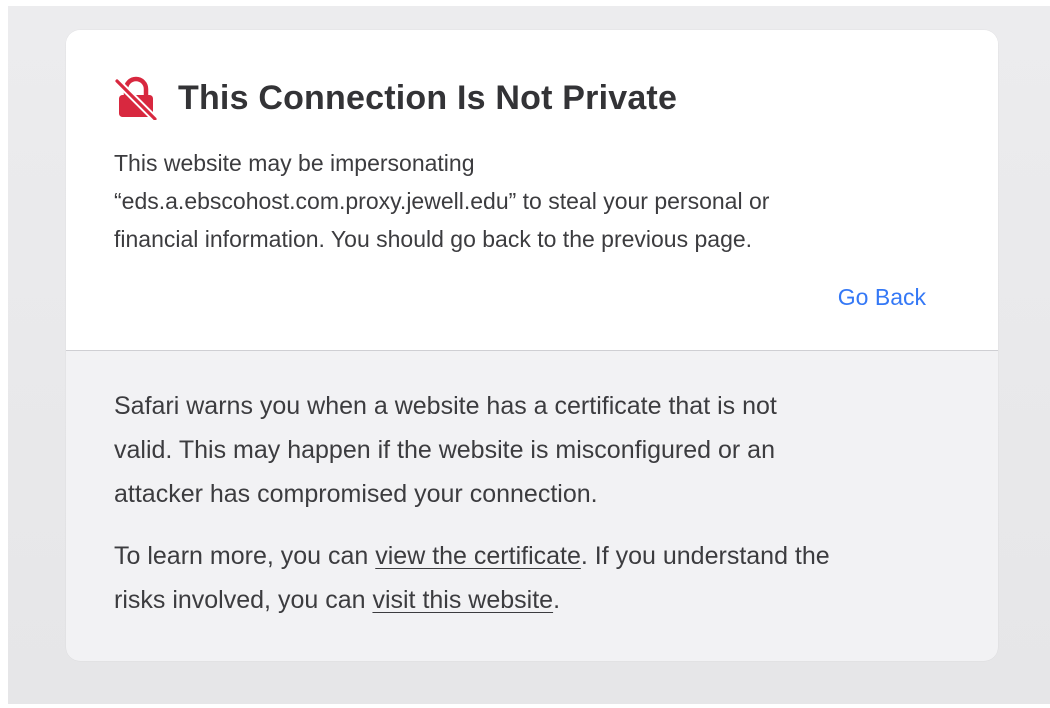 This screenshot has width=1050, height=708. I want to click on details-text: To learn more, you can, so click(245, 556).